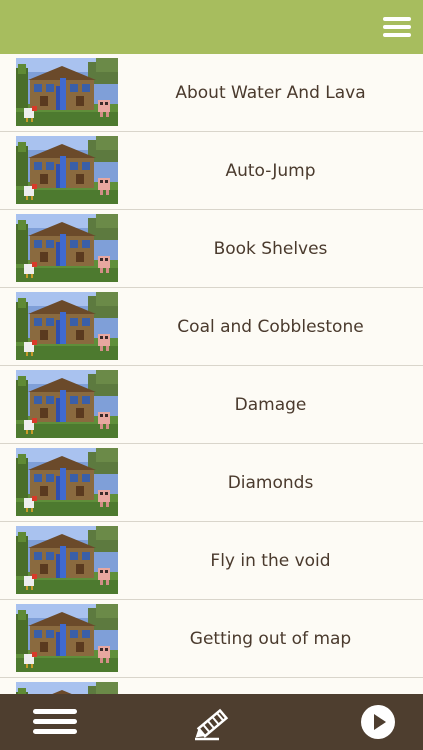 Image resolution: width=423 pixels, height=750 pixels. What do you see at coordinates (270, 638) in the screenshot?
I see `list-item-label: Getting out of map` at bounding box center [270, 638].